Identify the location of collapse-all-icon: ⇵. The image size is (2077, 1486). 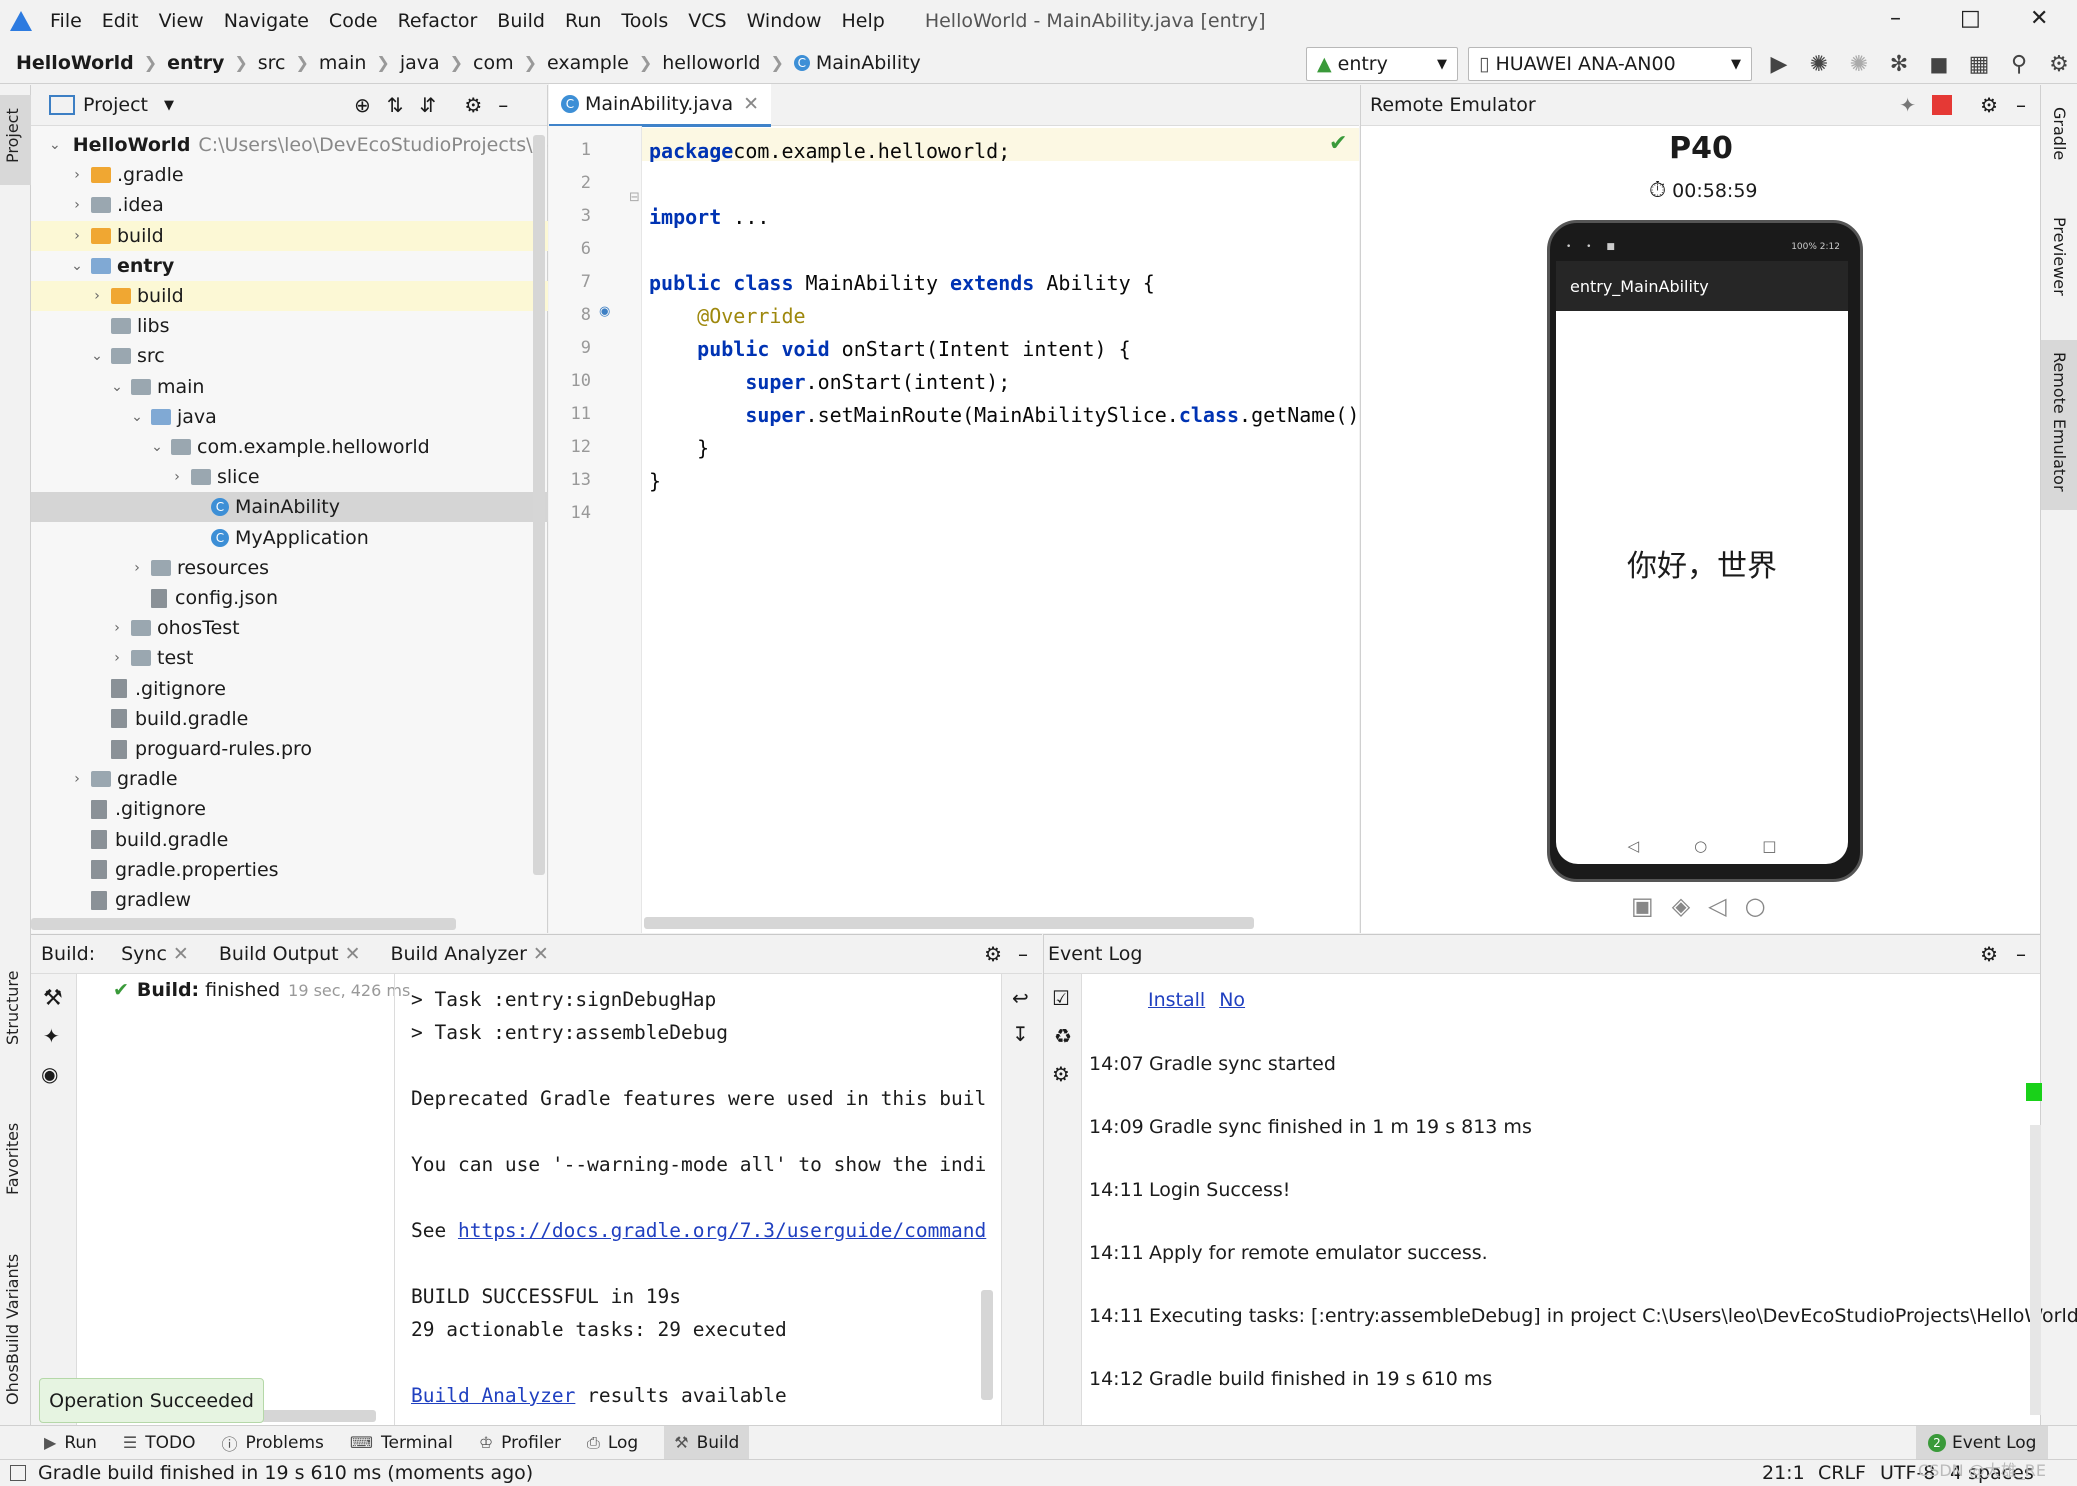
(428, 105).